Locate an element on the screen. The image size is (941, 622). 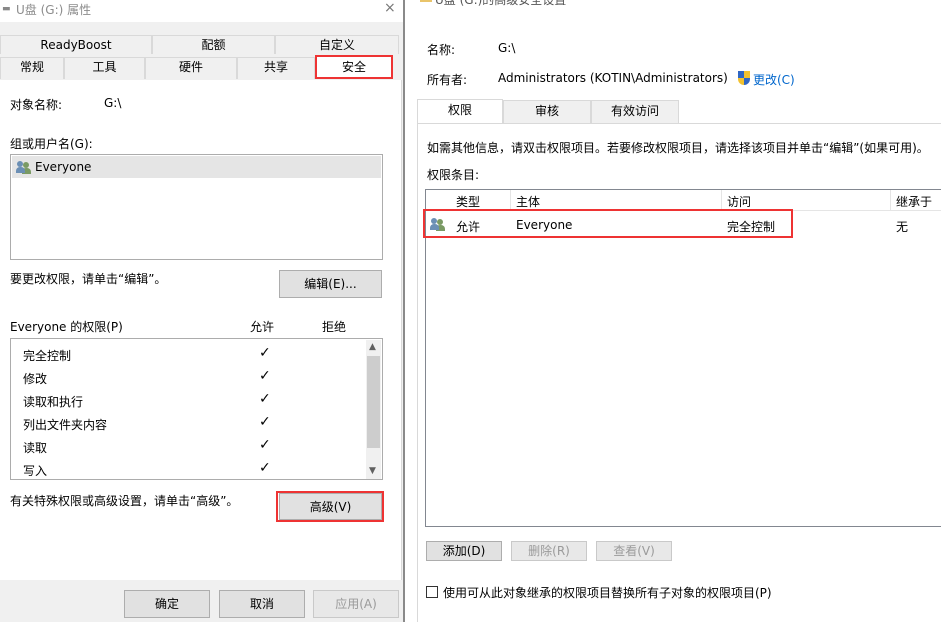
column-inherited: 继承于 is located at coordinates (914, 201).